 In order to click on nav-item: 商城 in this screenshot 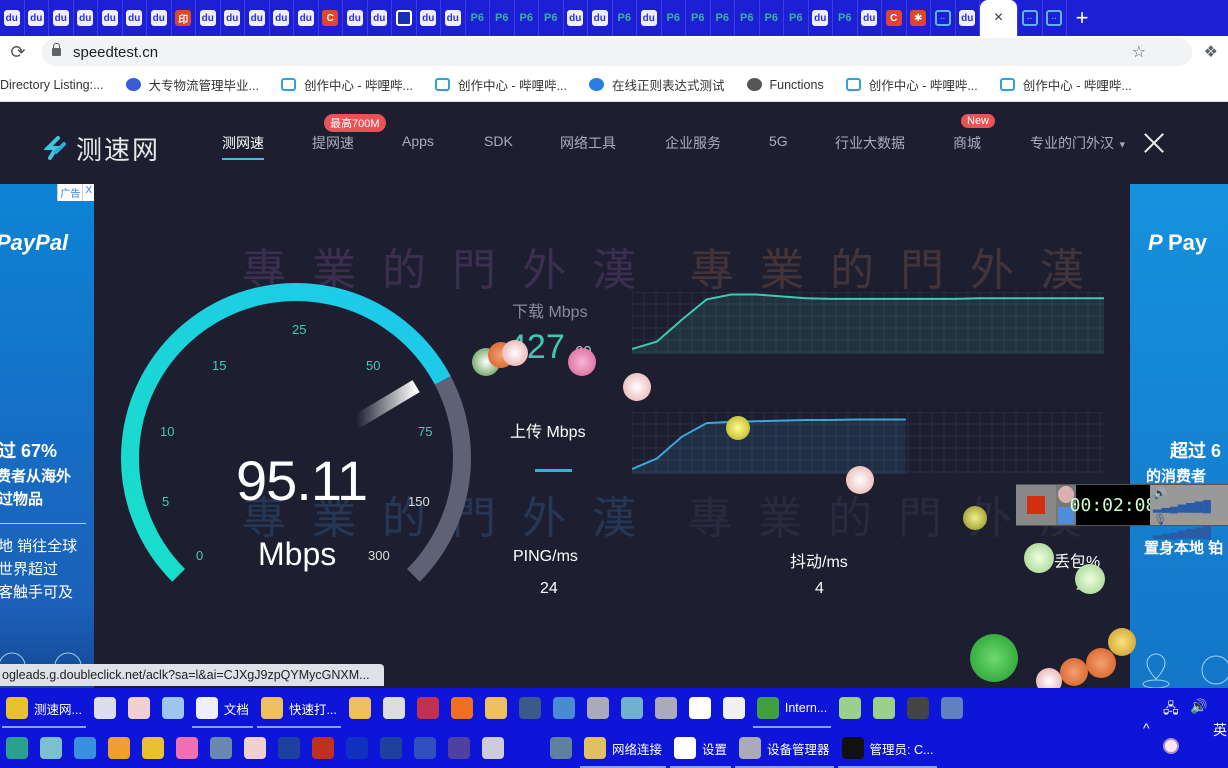, I will do `click(967, 143)`.